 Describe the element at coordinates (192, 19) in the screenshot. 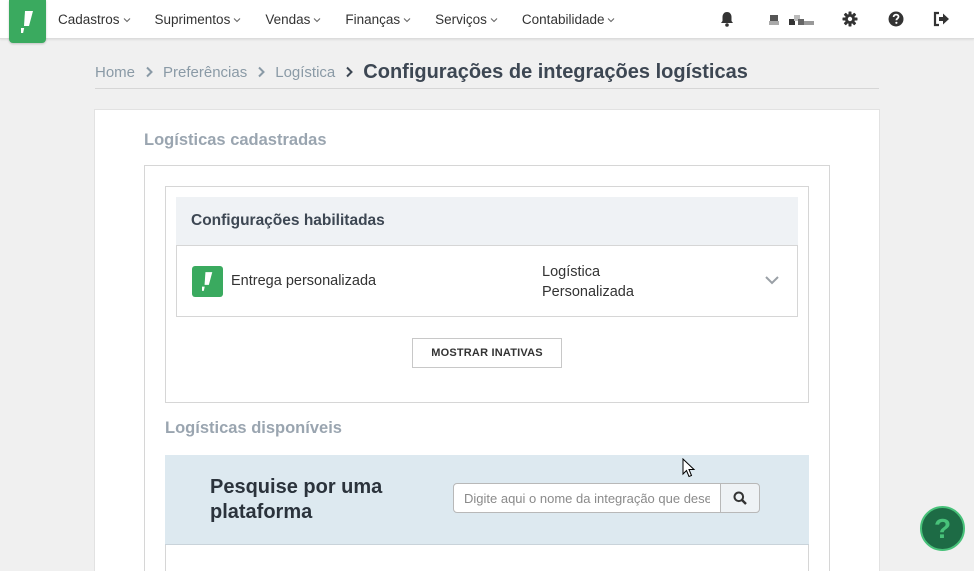

I see `menu-label: Suprimentos` at that location.